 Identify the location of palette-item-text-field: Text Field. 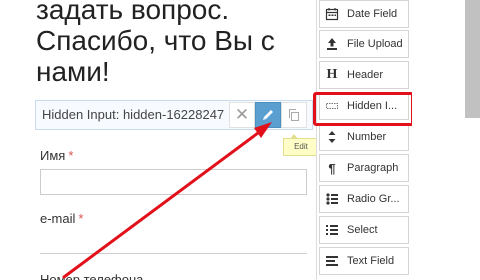
(364, 261).